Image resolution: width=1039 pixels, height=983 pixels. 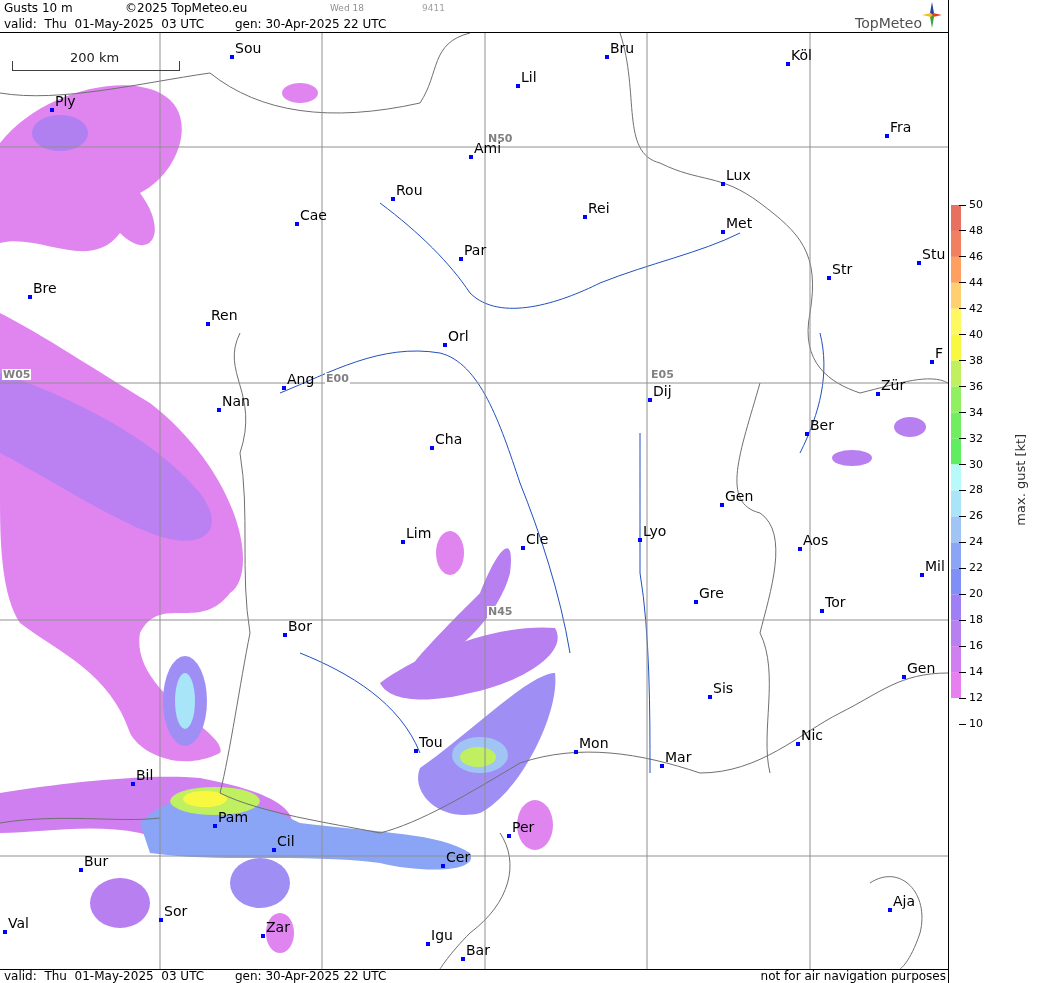 What do you see at coordinates (311, 976) in the screenshot?
I see `generated-time: gen: 30-Apr-2025 22 UTC` at bounding box center [311, 976].